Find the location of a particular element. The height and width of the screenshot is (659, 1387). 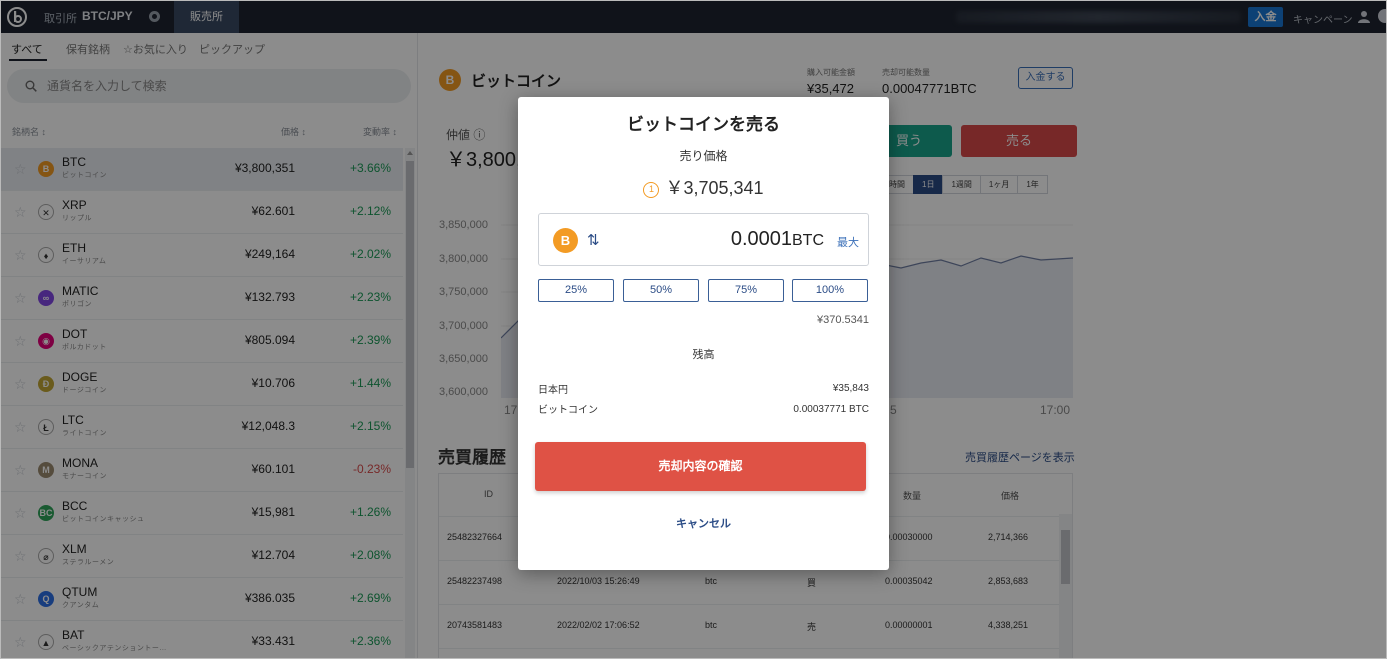

sell-price-value: ￥3,705,341 is located at coordinates (714, 188).